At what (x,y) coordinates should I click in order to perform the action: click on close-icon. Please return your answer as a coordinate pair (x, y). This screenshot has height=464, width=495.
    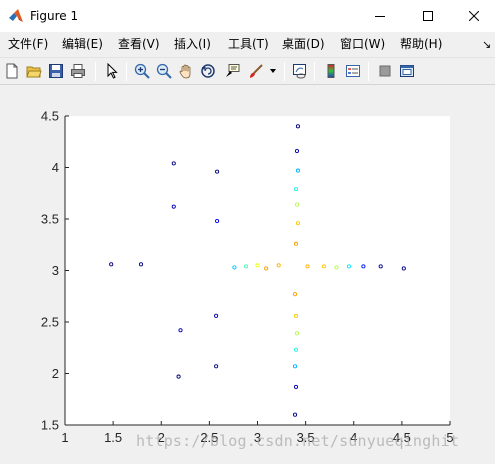
    Looking at the image, I should click on (474, 16).